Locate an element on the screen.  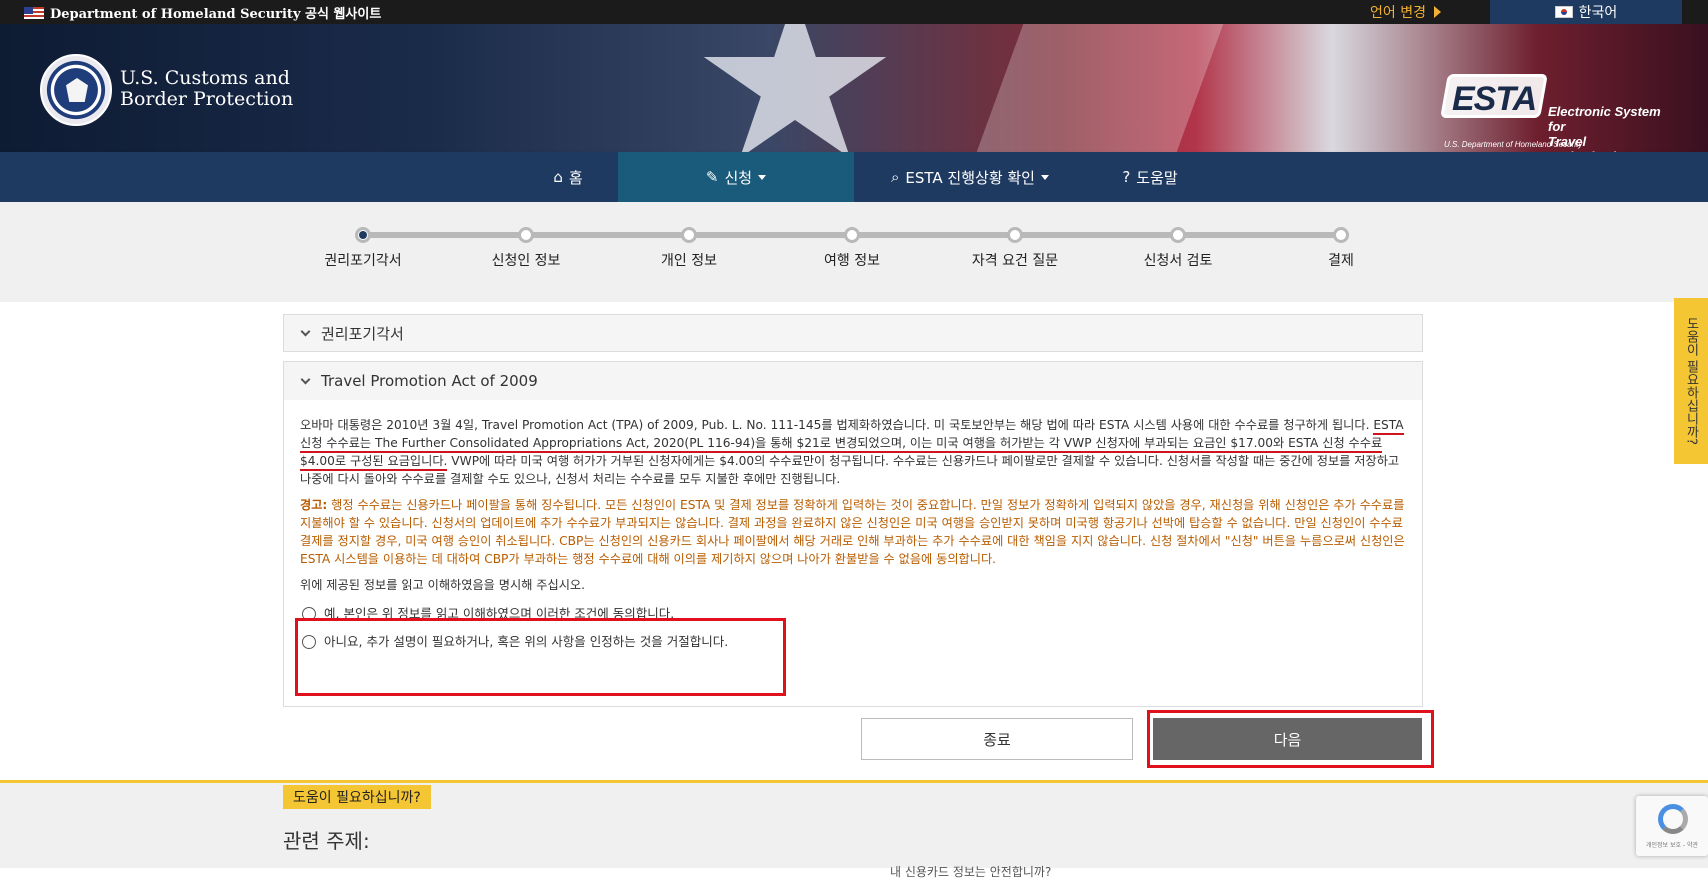
gov-banner-text: Department of Homeland Security 공식 웹사이트 is located at coordinates (216, 14).